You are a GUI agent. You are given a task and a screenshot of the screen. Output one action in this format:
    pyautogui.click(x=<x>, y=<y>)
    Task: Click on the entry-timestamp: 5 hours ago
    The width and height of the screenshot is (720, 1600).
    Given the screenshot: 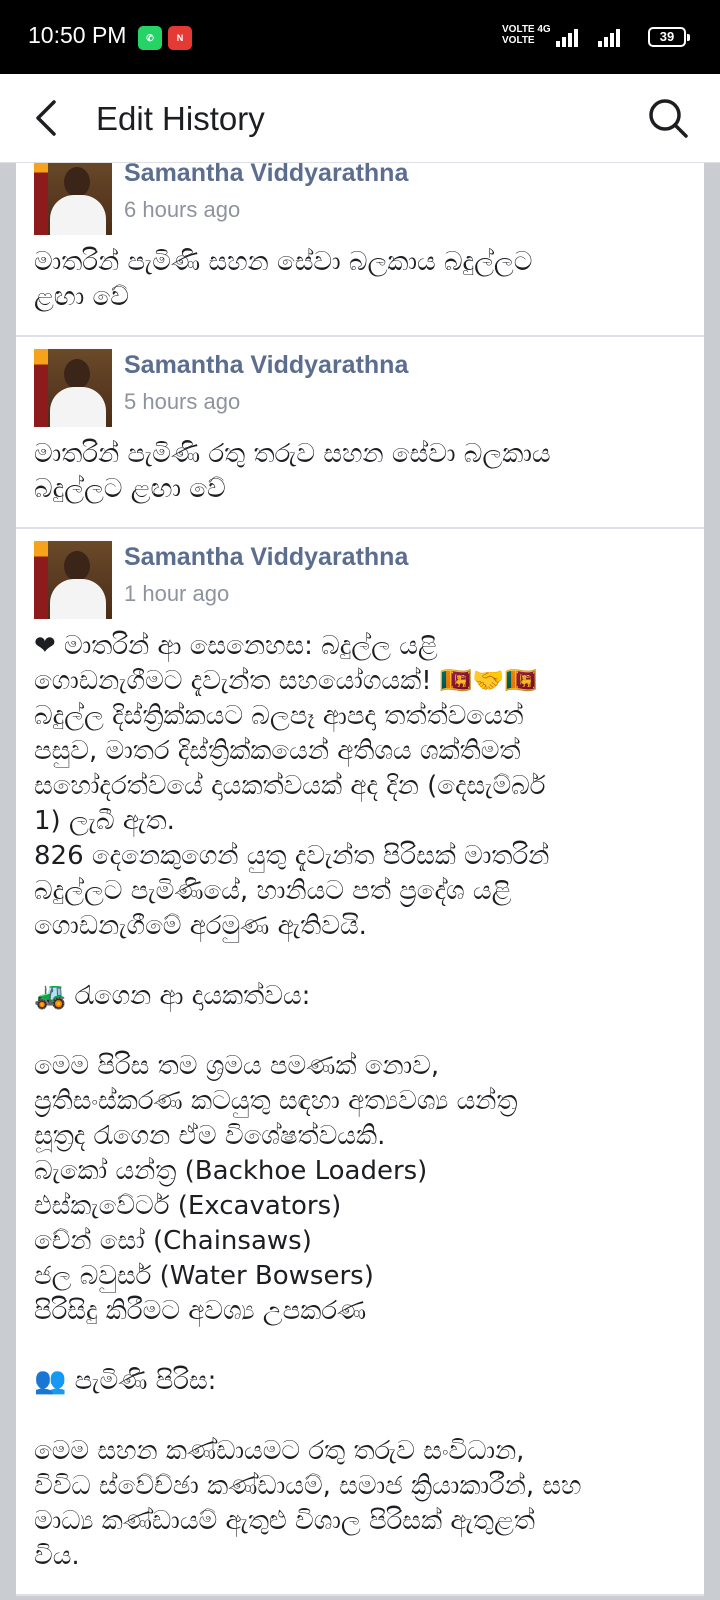 What is the action you would take?
    pyautogui.click(x=182, y=401)
    